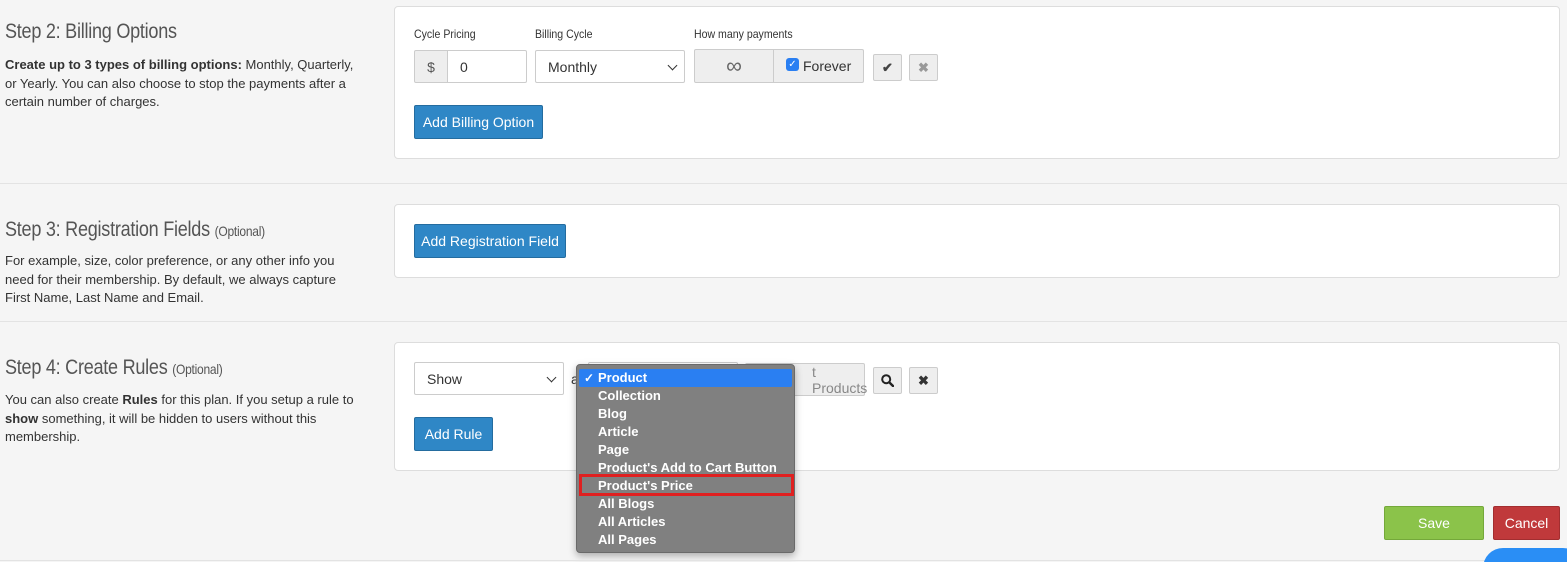  I want to click on currency-addon: $, so click(431, 66).